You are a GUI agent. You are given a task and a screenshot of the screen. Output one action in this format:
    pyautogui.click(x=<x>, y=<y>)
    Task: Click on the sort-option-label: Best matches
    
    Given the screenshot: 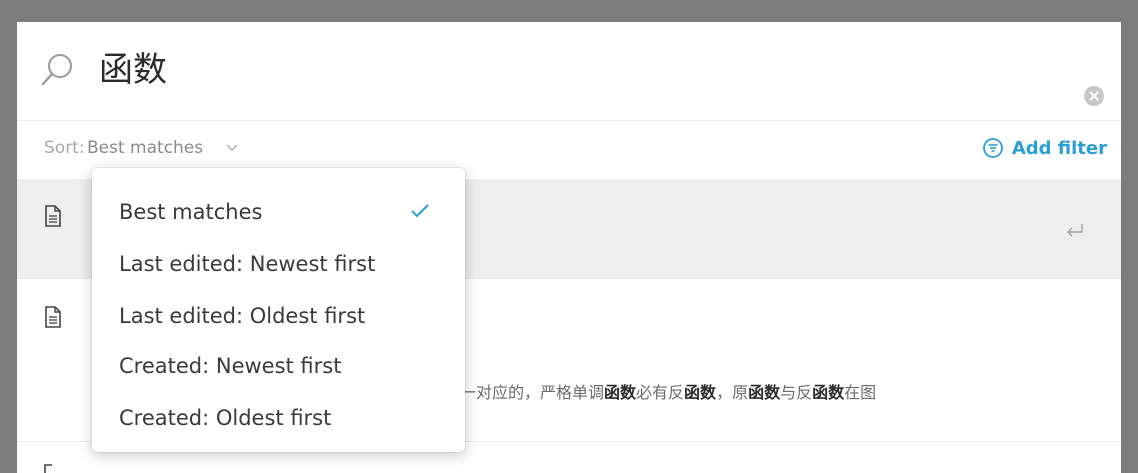 What is the action you would take?
    pyautogui.click(x=191, y=212)
    